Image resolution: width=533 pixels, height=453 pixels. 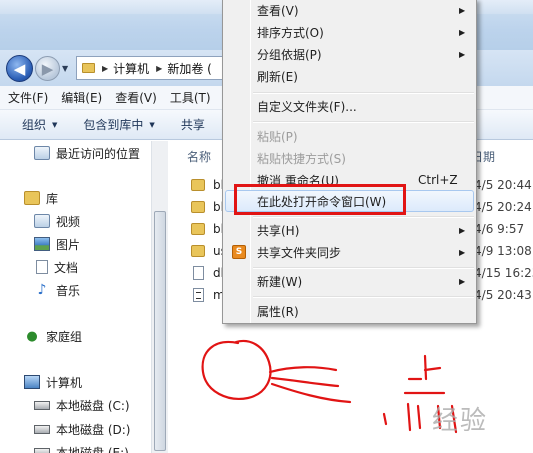 What do you see at coordinates (460, 421) in the screenshot?
I see `watermark: 经验` at bounding box center [460, 421].